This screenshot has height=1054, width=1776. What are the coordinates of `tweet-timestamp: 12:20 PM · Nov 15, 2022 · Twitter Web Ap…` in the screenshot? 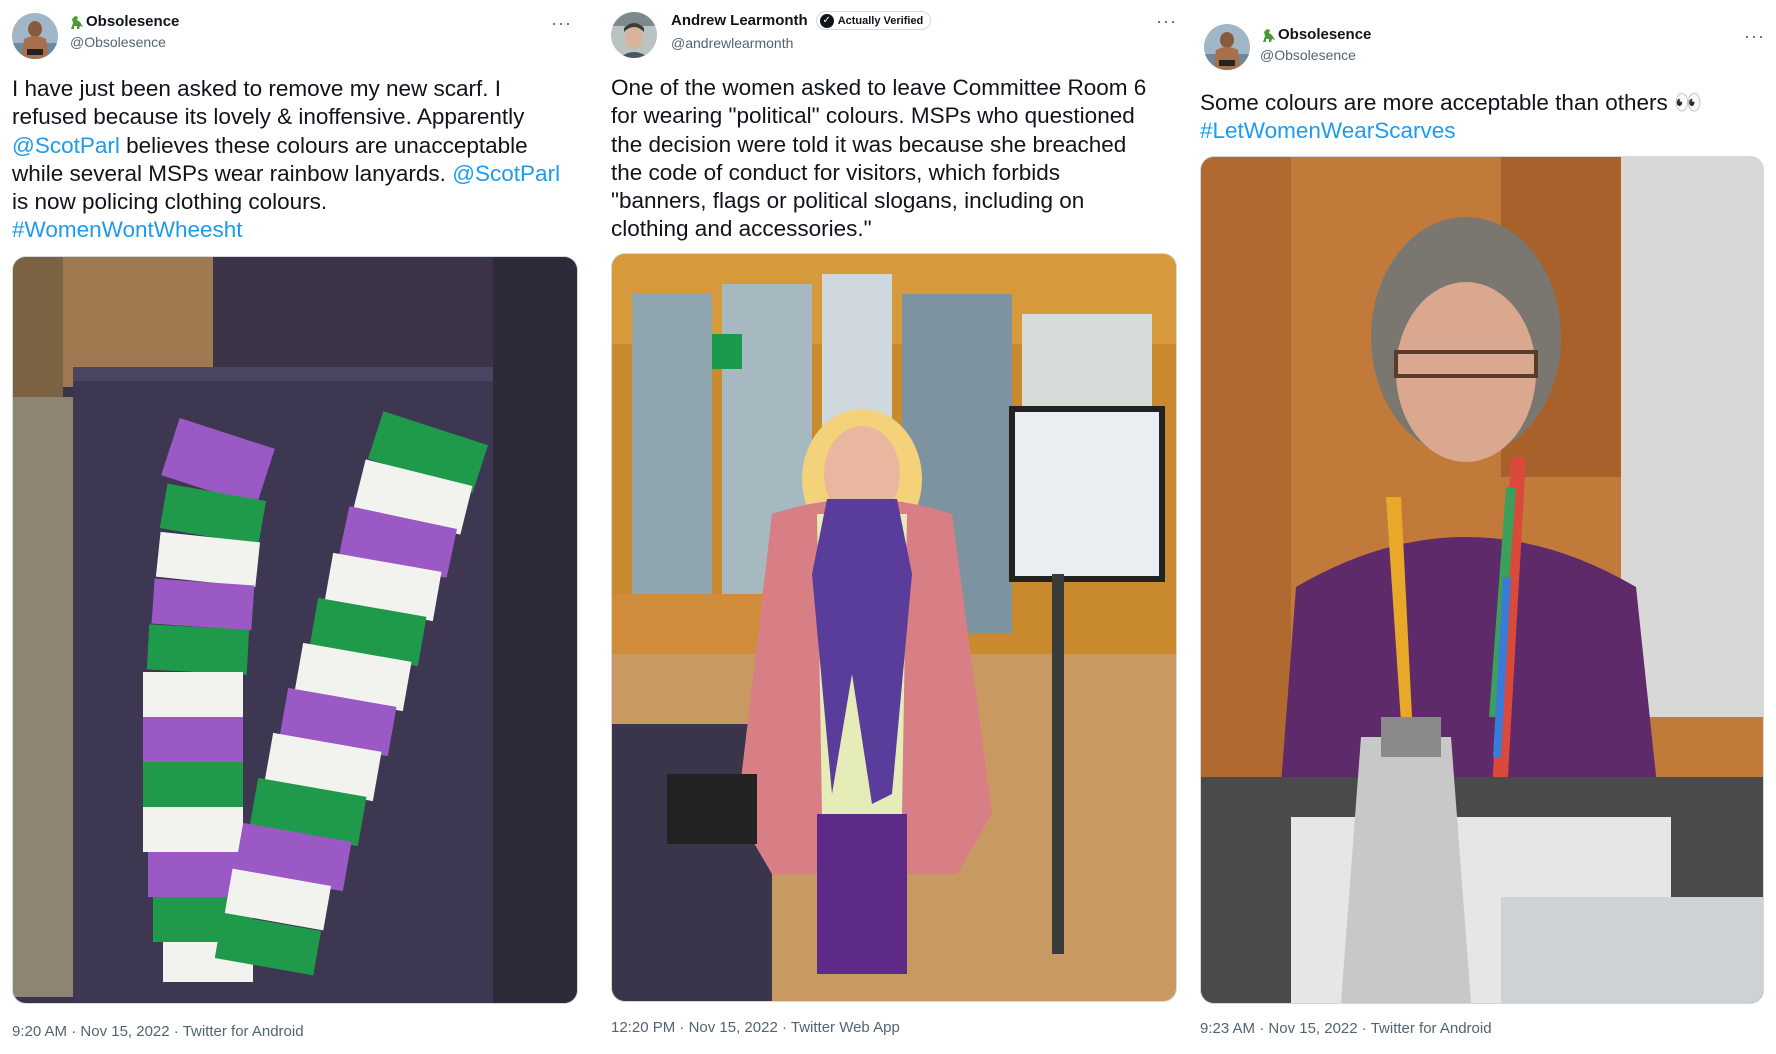 It's located at (755, 1027).